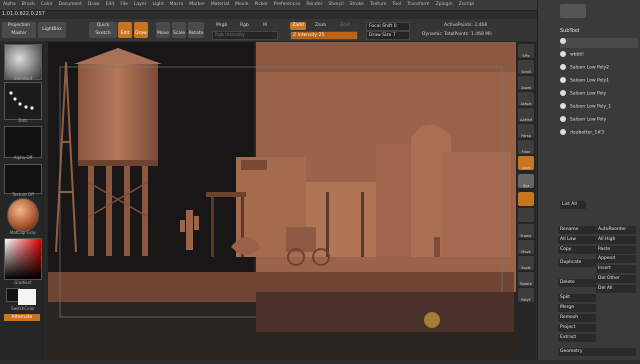 The height and width of the screenshot is (364, 640). I want to click on extract-button: Extract, so click(577, 338).